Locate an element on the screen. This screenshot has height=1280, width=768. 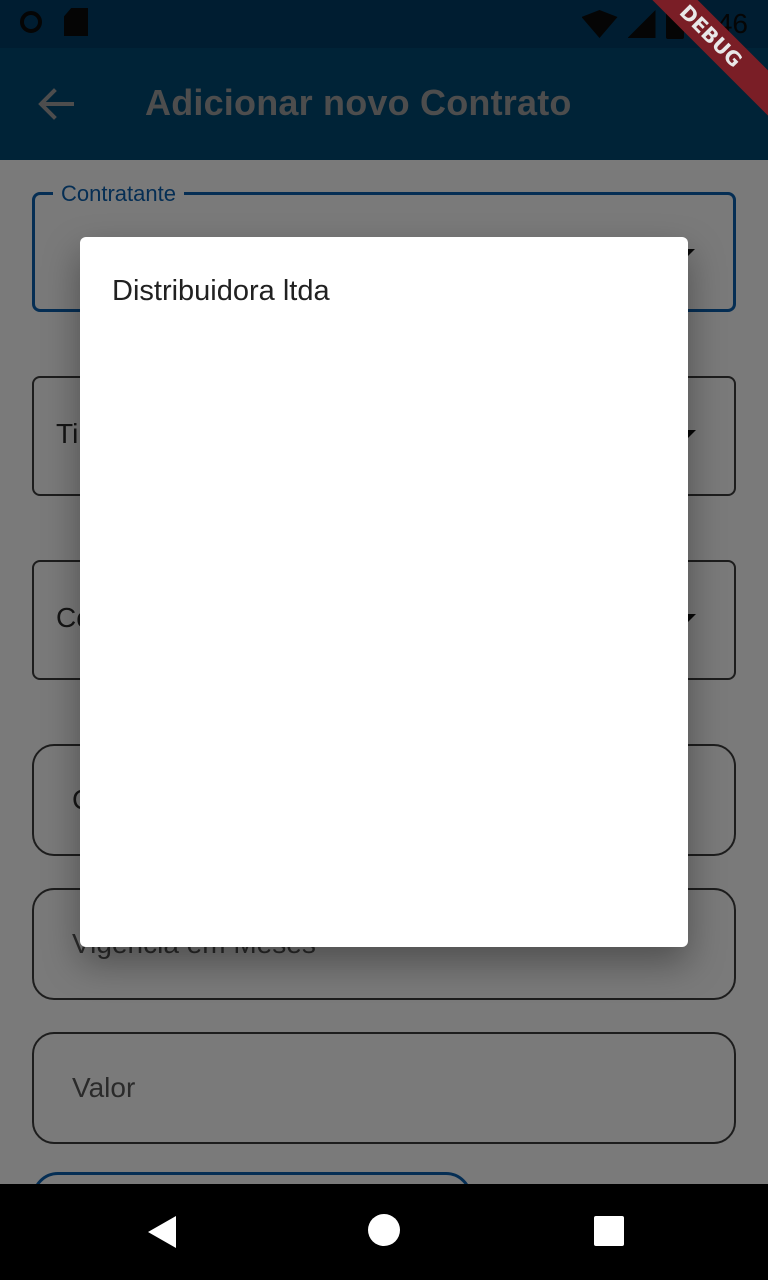
navigation-bar is located at coordinates (384, 1232).